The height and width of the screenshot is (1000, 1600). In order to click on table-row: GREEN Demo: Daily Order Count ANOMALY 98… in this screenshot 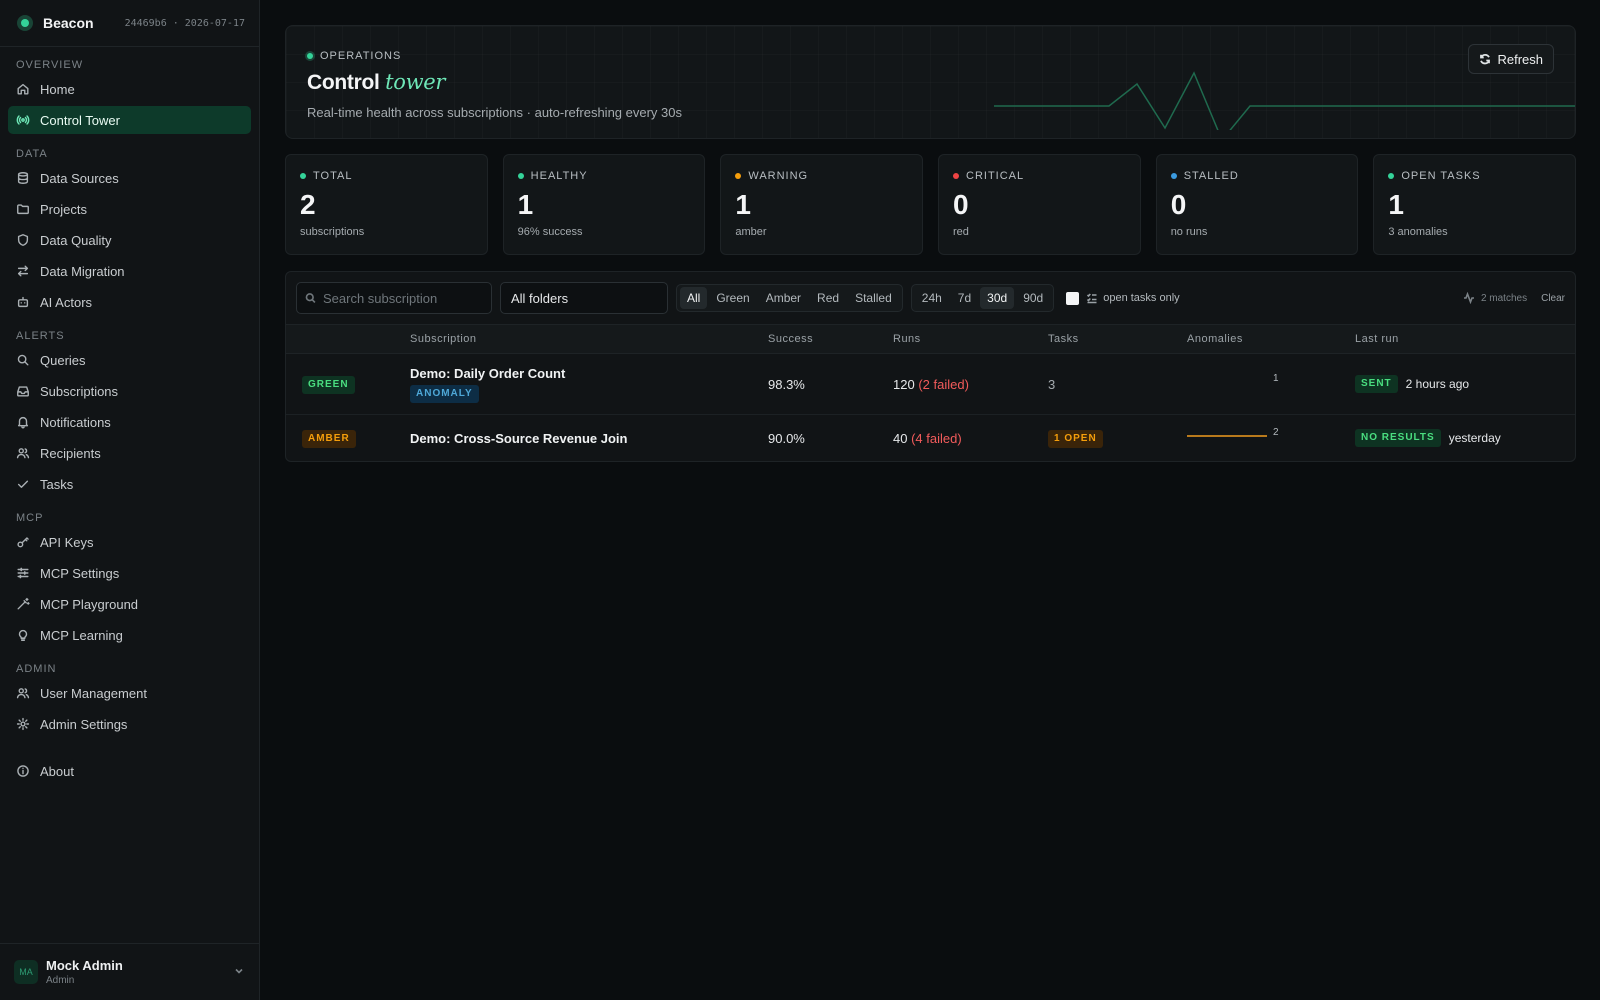, I will do `click(930, 384)`.